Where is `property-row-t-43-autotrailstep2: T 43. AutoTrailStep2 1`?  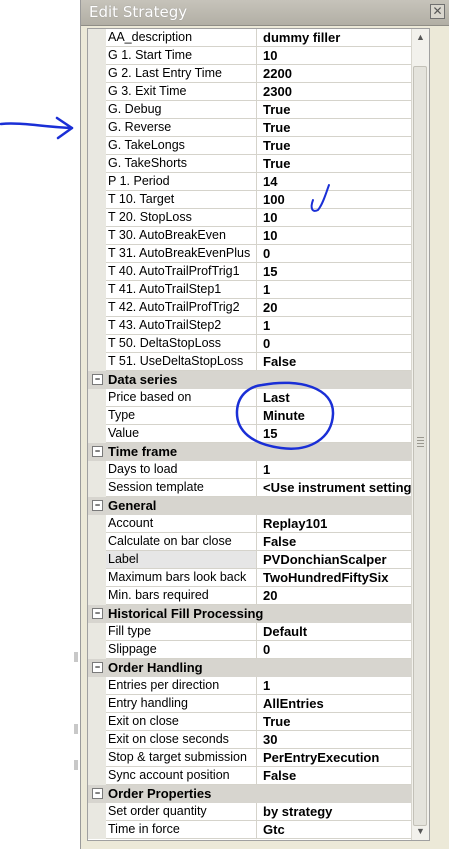 property-row-t-43-autotrailstep2: T 43. AutoTrailStep2 1 is located at coordinates (258, 326).